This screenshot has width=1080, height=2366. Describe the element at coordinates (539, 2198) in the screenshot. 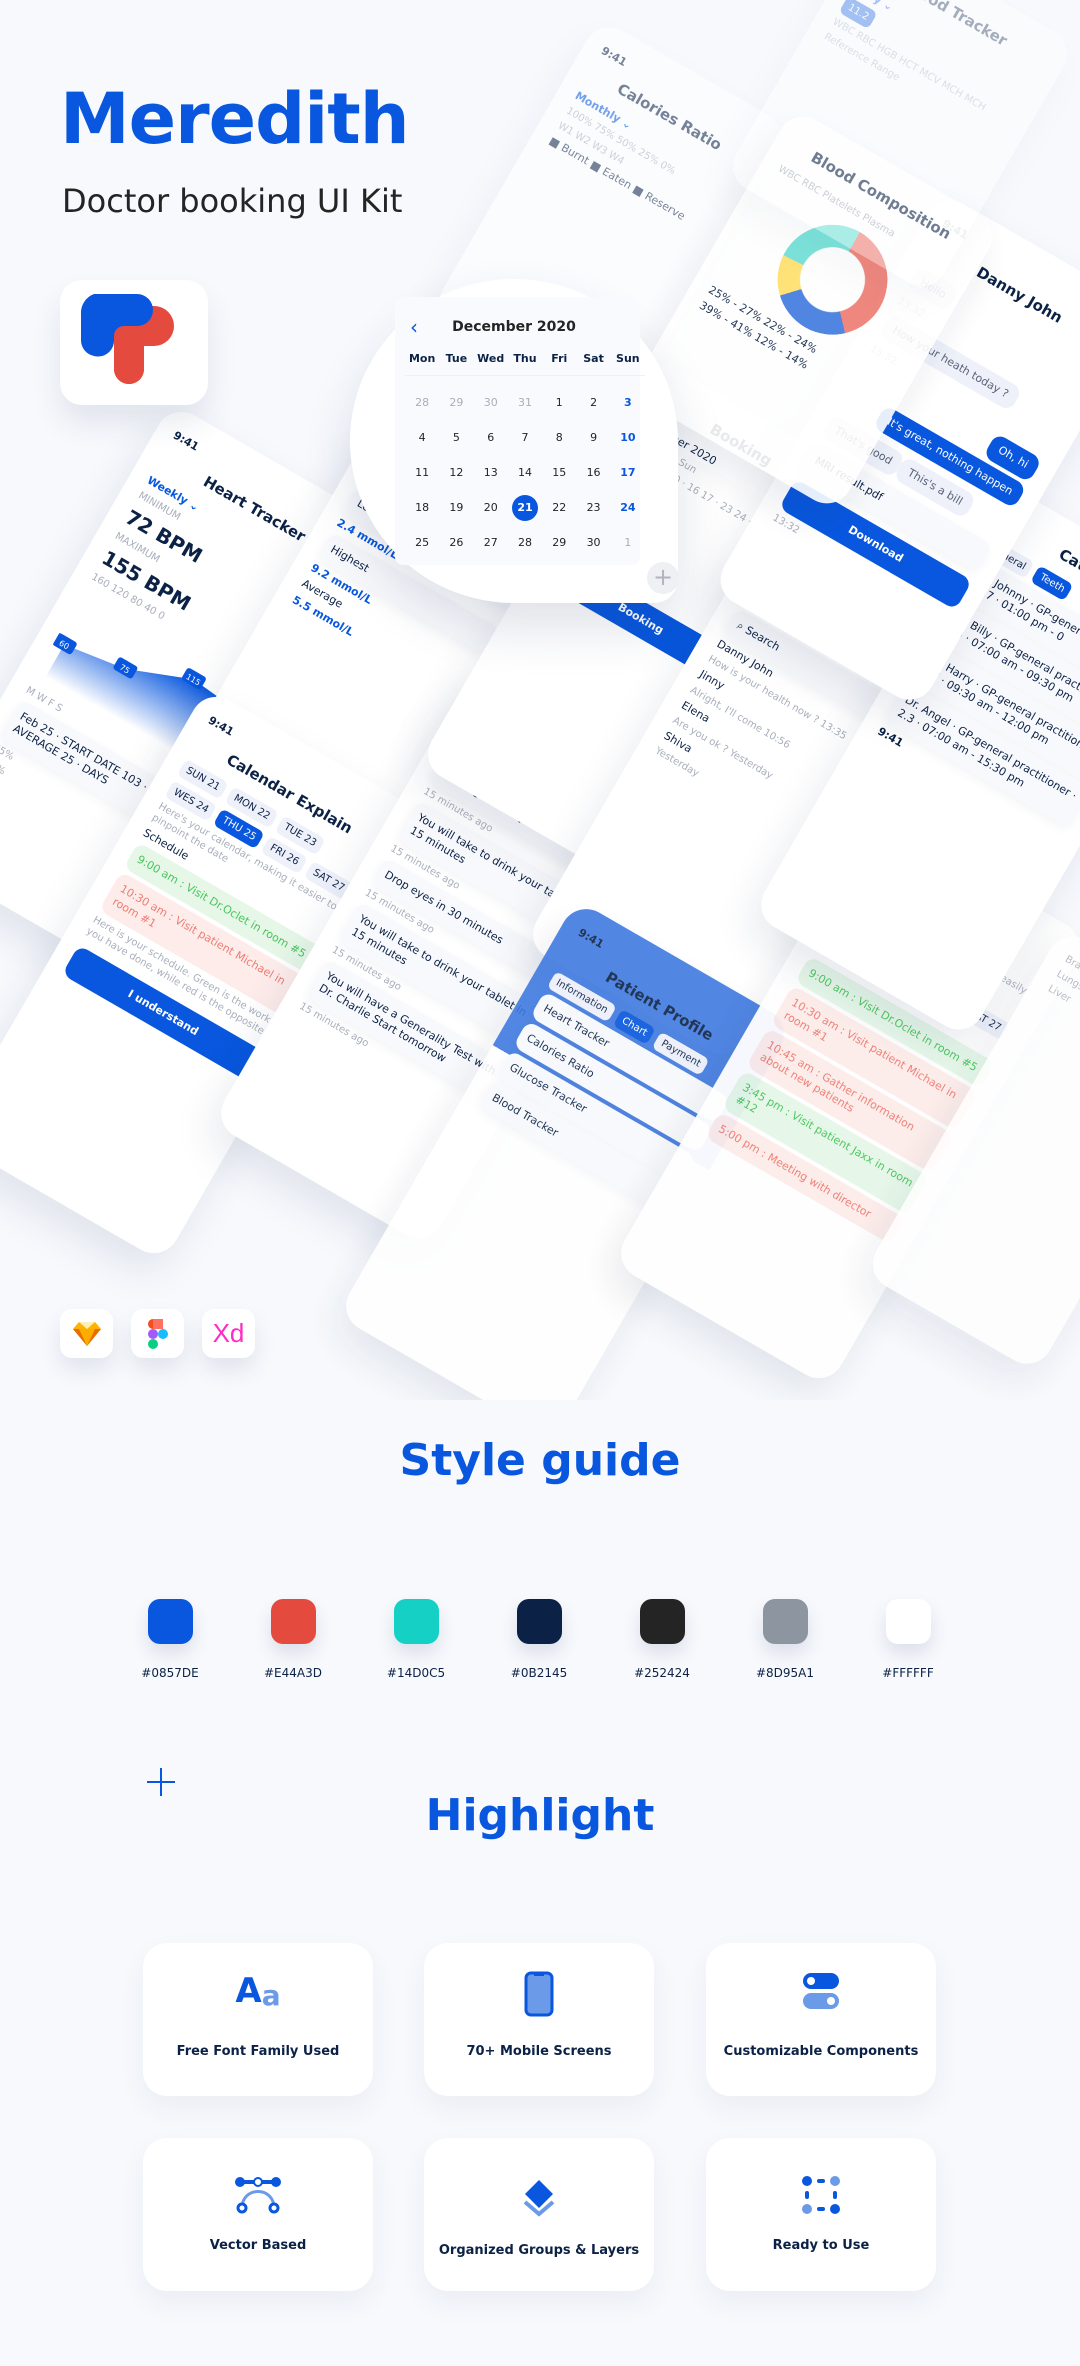

I see `layers-icon` at that location.